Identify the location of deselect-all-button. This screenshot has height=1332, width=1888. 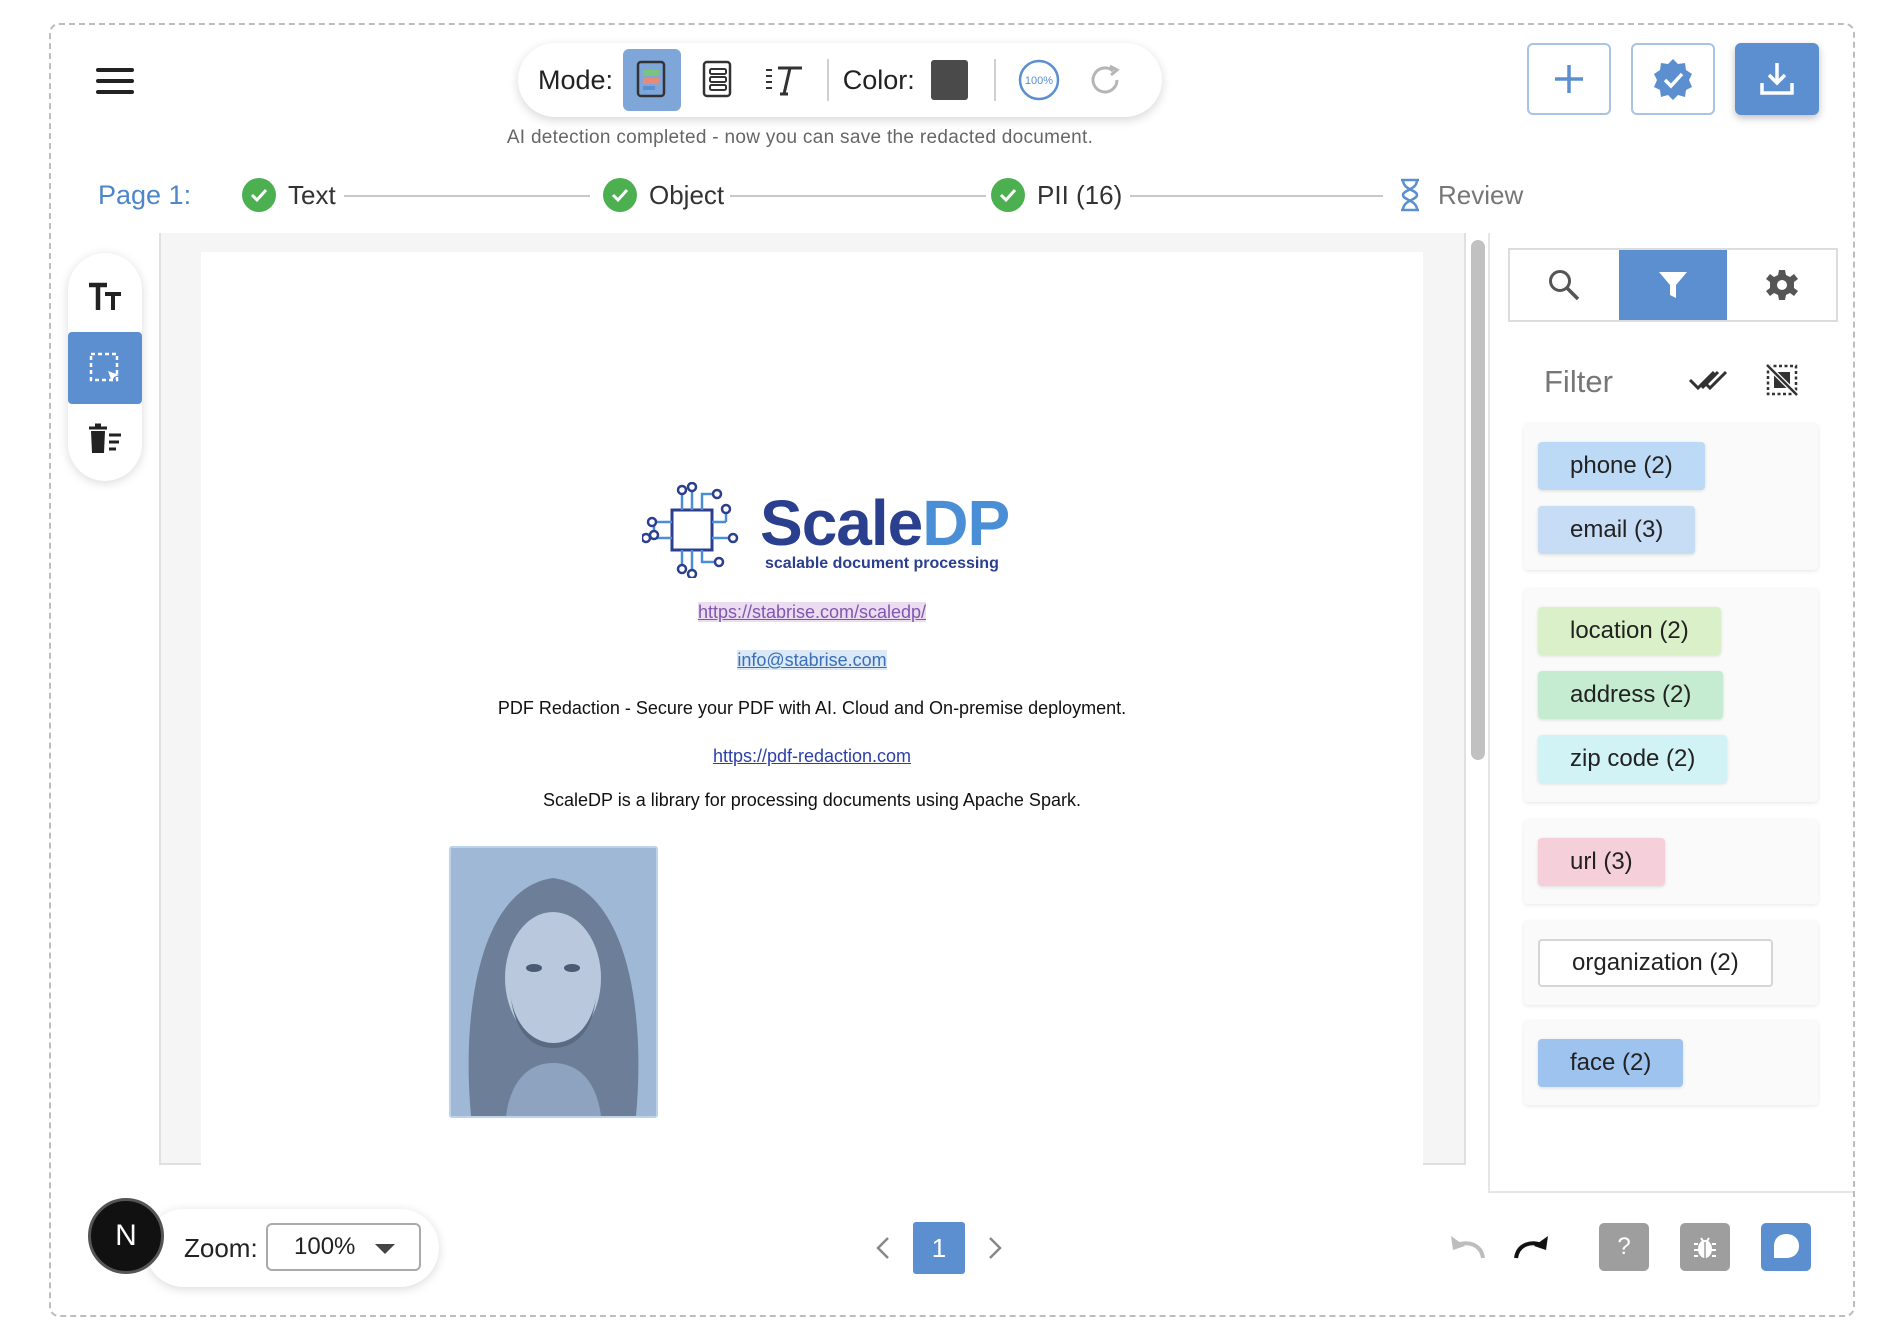
(1782, 380).